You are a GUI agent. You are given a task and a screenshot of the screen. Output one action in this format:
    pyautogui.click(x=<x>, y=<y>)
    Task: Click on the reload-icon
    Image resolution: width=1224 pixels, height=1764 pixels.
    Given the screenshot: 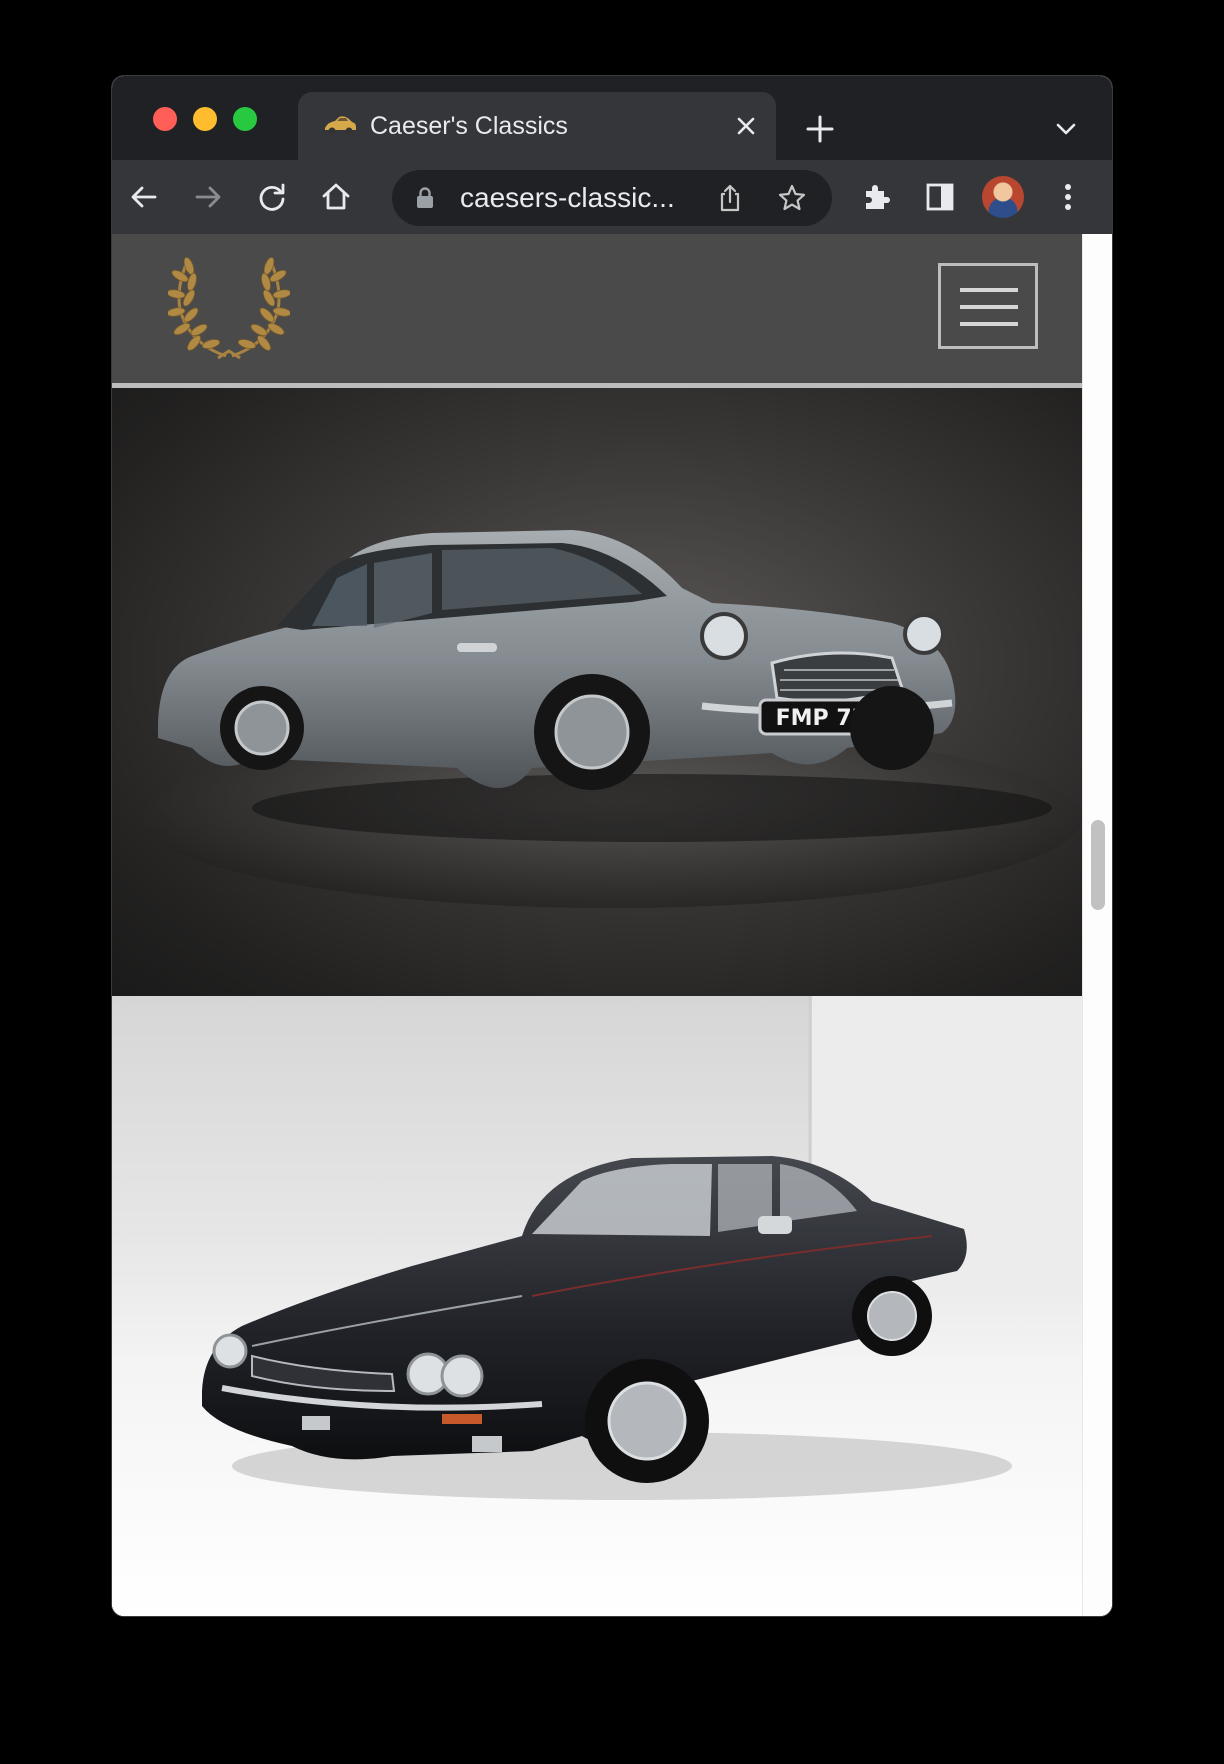 What is the action you would take?
    pyautogui.click(x=272, y=197)
    